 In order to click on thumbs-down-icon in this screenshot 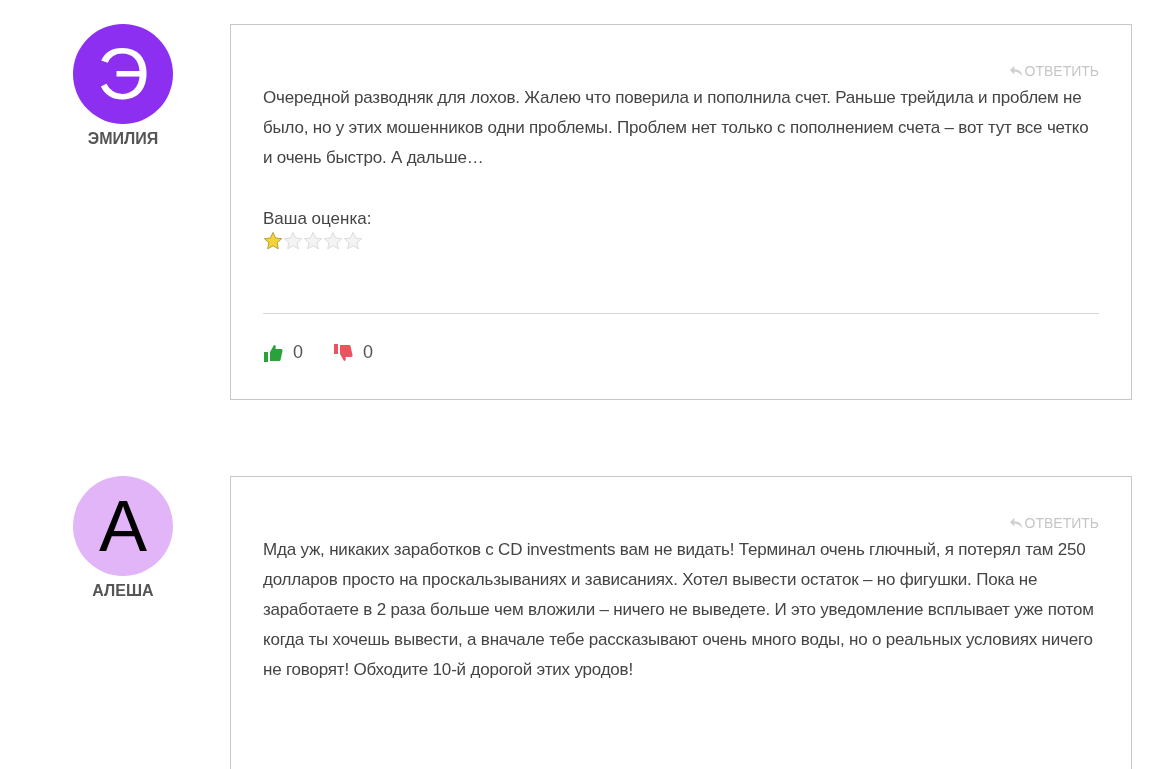, I will do `click(343, 352)`.